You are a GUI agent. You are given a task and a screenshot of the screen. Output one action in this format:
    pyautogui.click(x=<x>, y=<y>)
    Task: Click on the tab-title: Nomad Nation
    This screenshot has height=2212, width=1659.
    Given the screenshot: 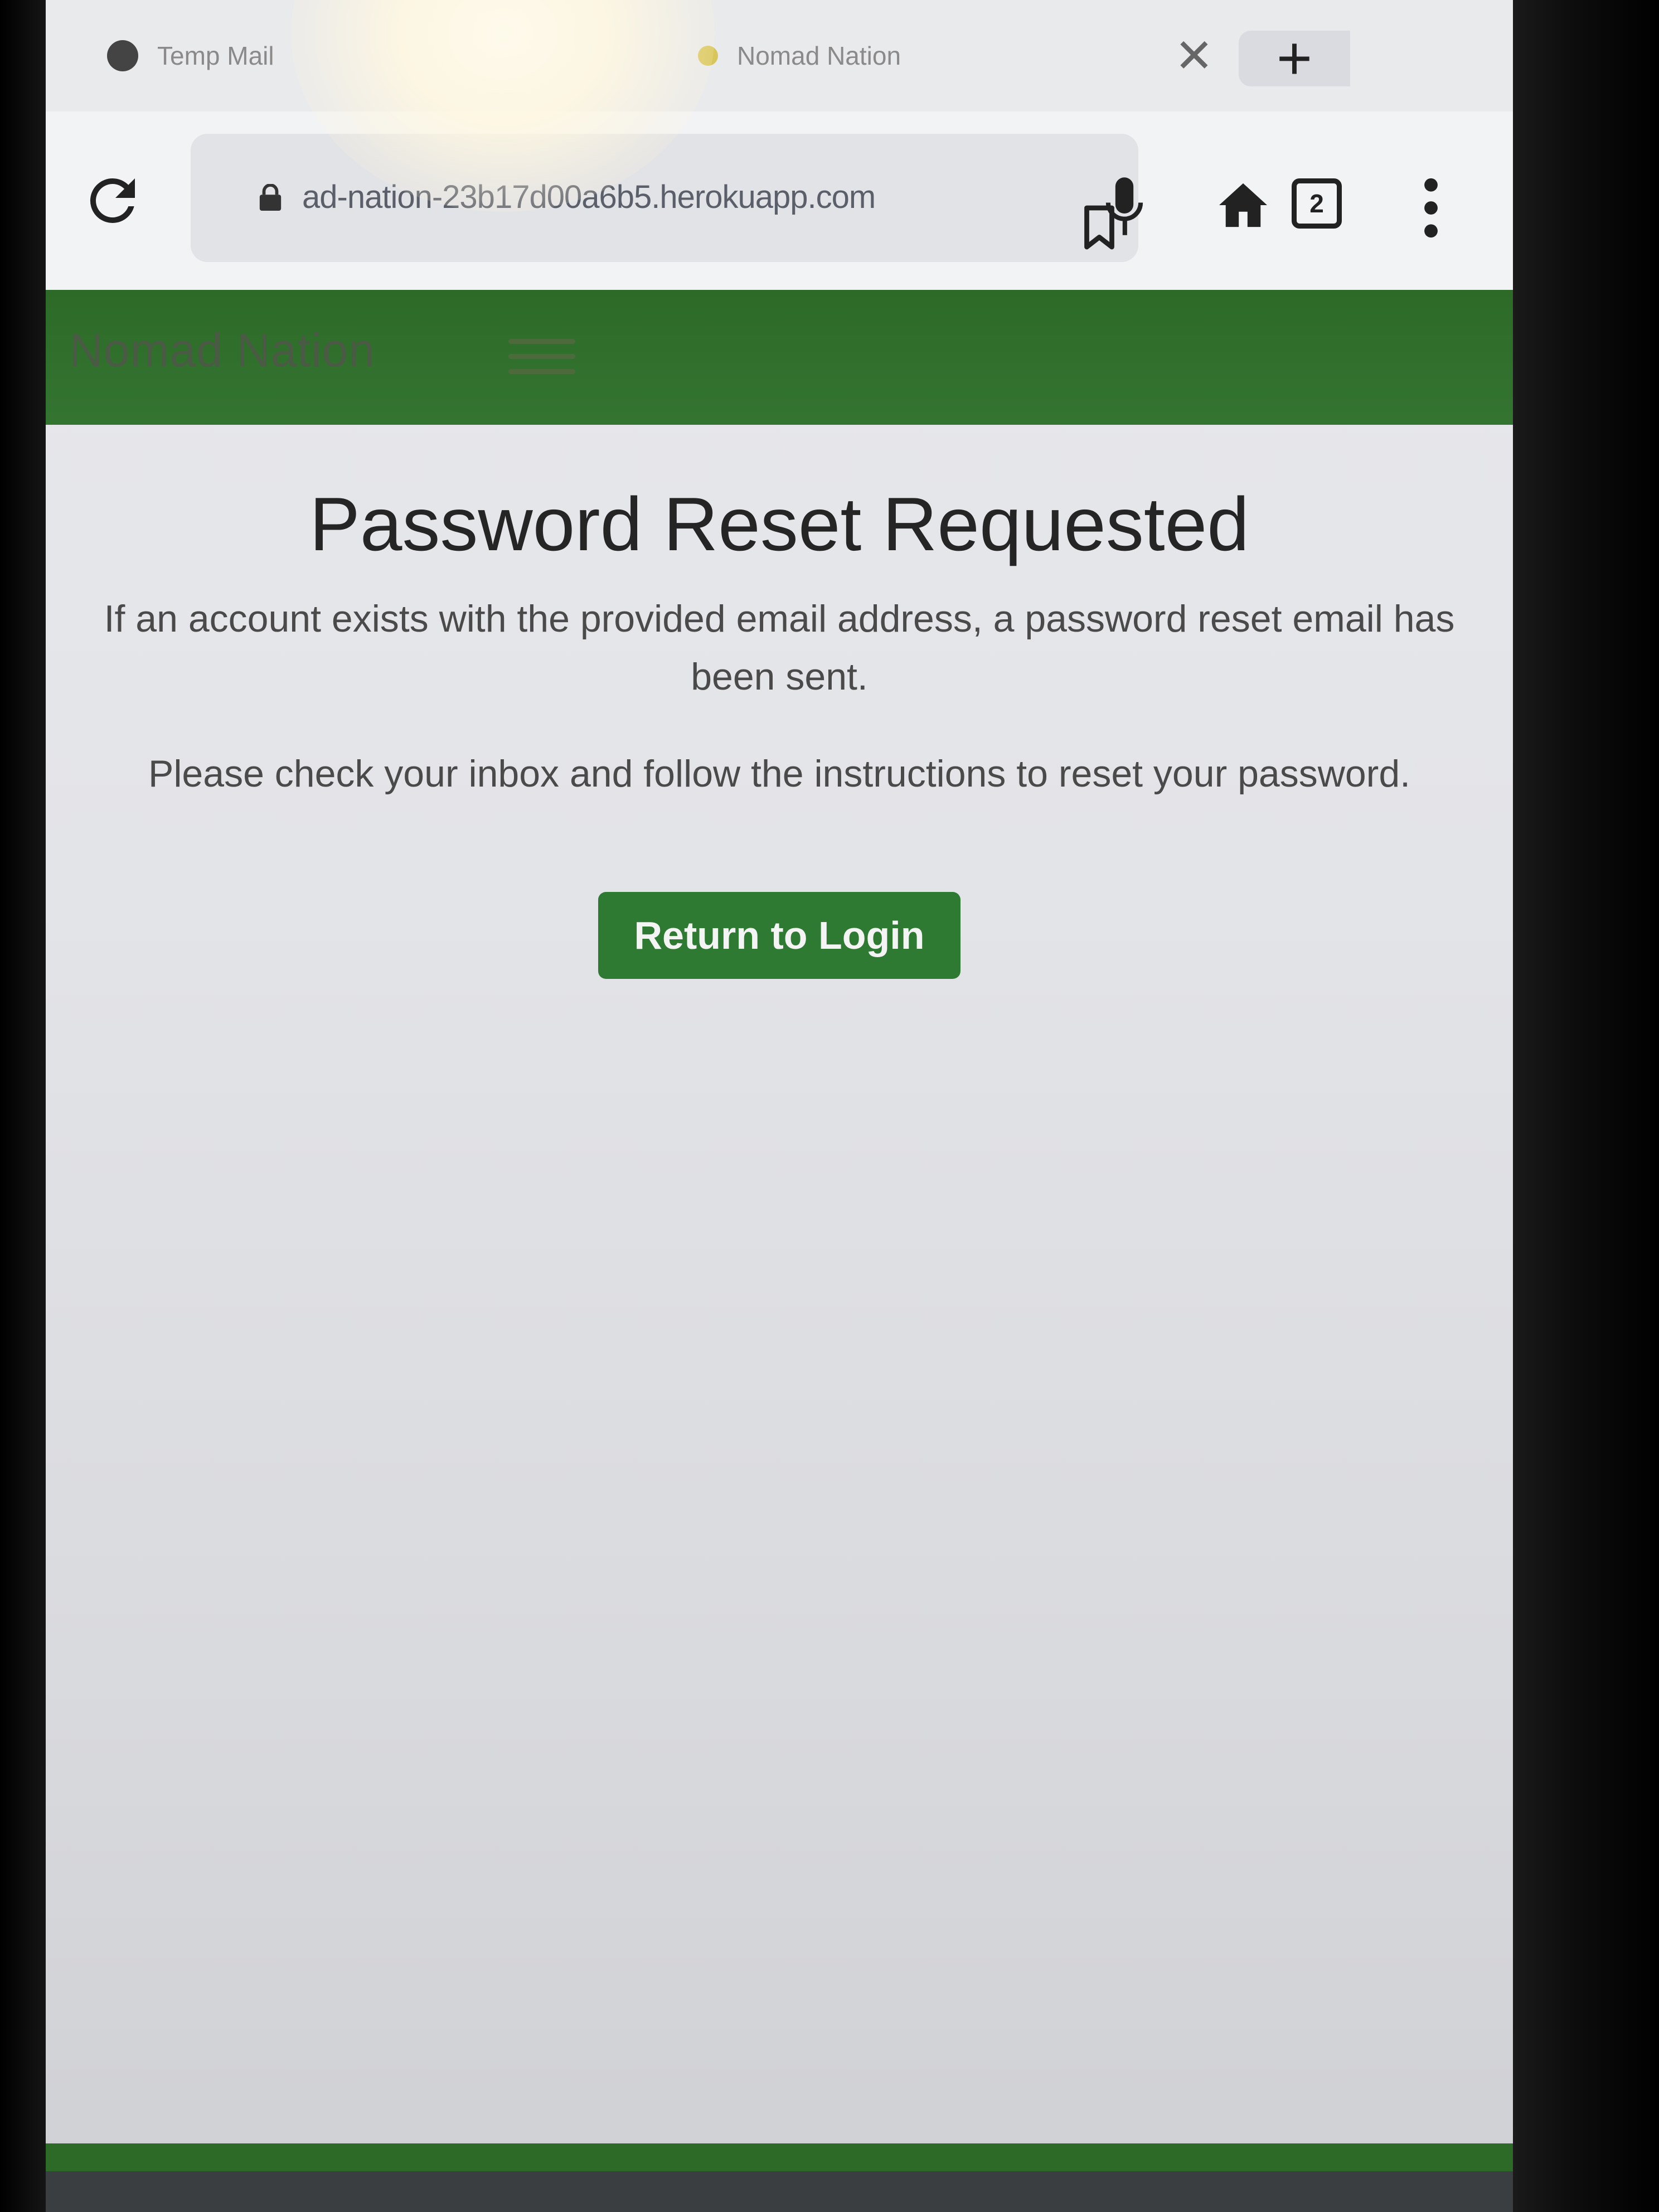 What is the action you would take?
    pyautogui.click(x=819, y=55)
    